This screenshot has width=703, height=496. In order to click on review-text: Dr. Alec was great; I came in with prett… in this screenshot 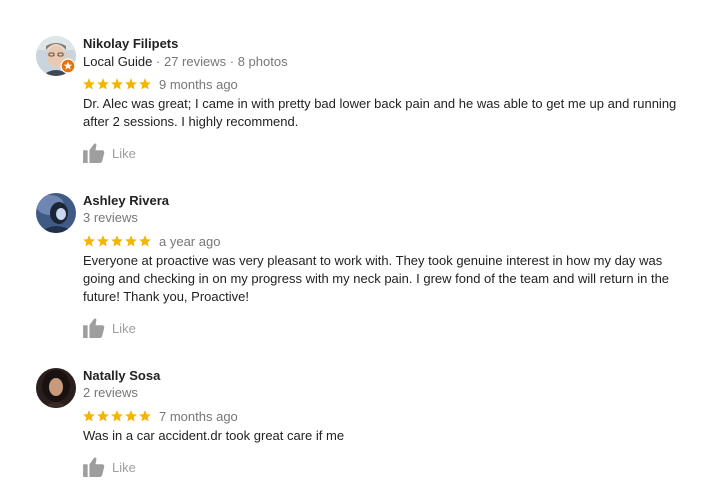, I will do `click(380, 112)`.